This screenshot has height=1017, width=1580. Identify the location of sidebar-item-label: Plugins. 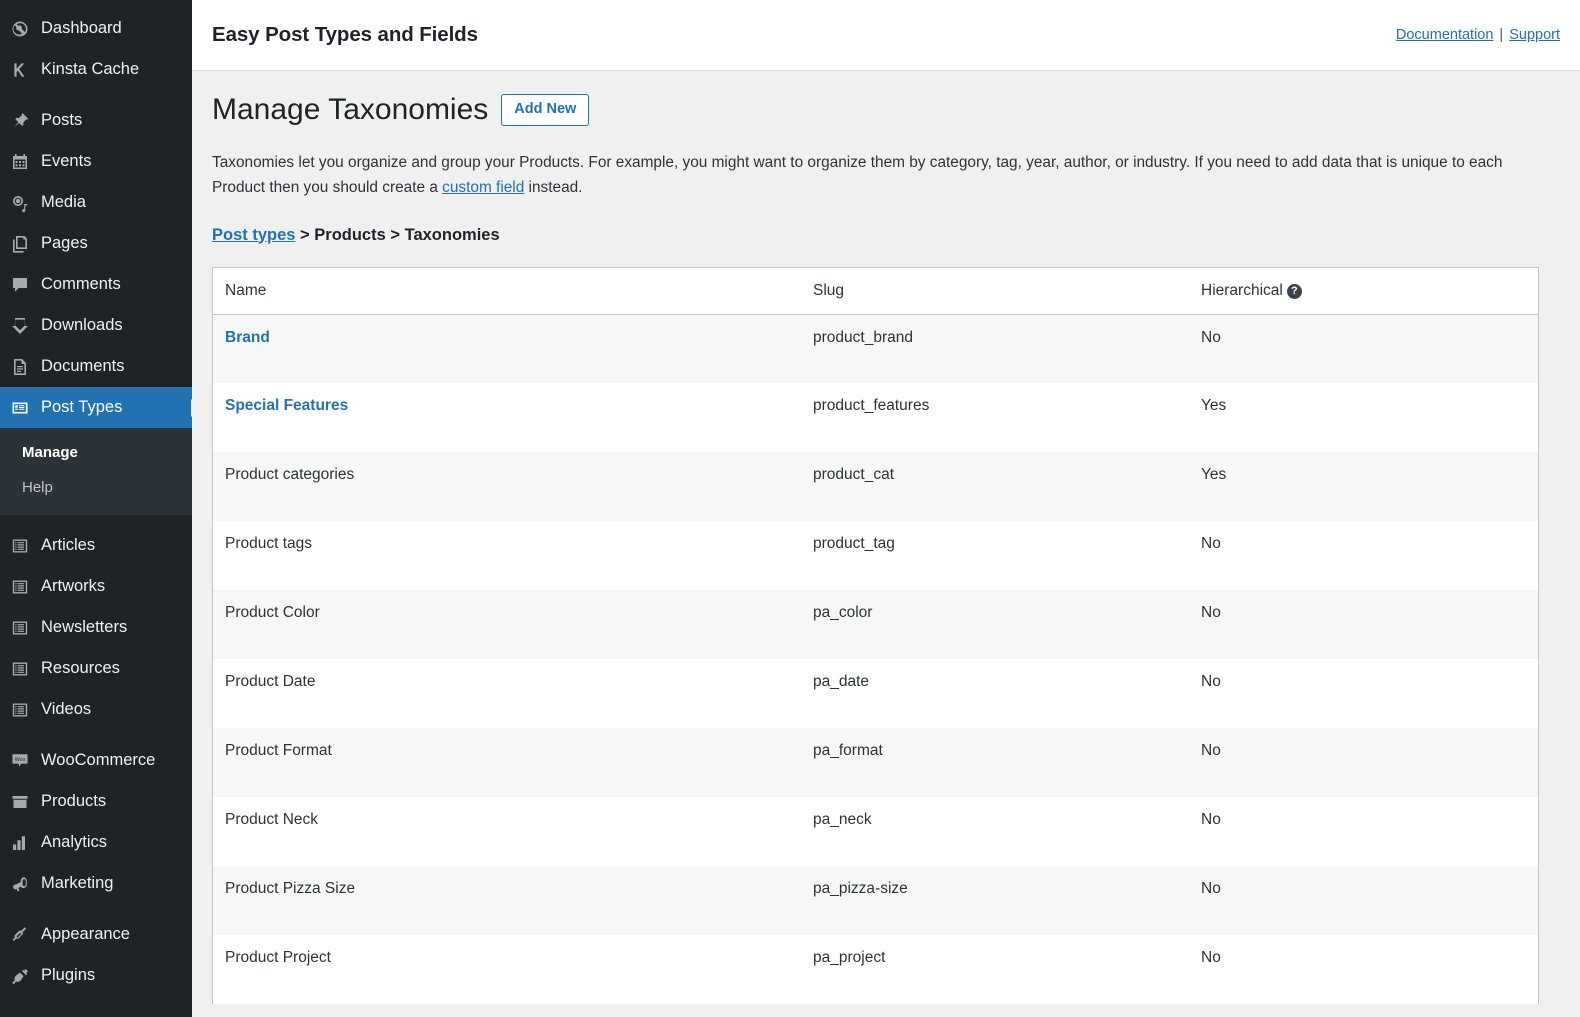
(68, 975).